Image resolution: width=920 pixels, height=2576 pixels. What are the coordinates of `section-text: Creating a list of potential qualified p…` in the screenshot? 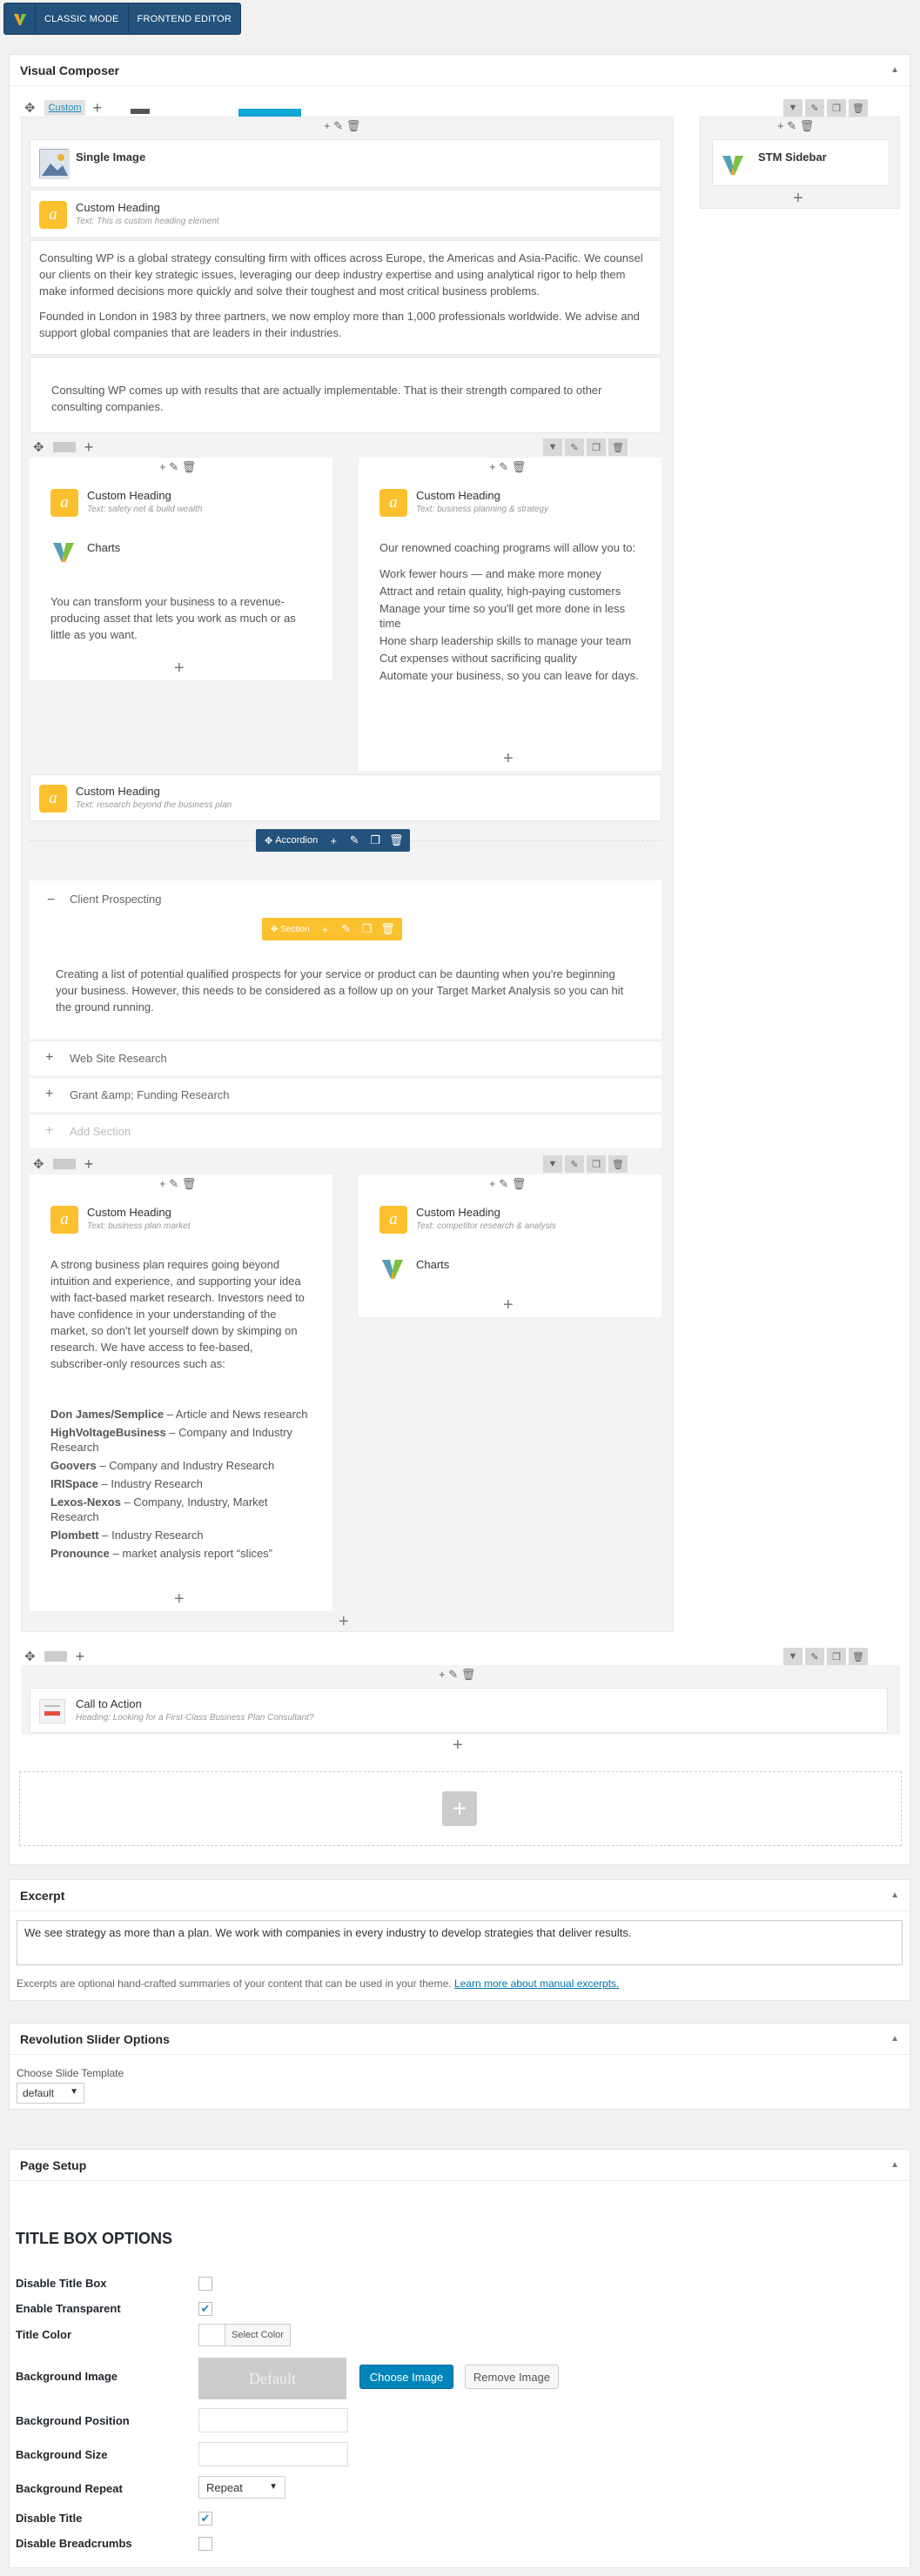 It's located at (347, 991).